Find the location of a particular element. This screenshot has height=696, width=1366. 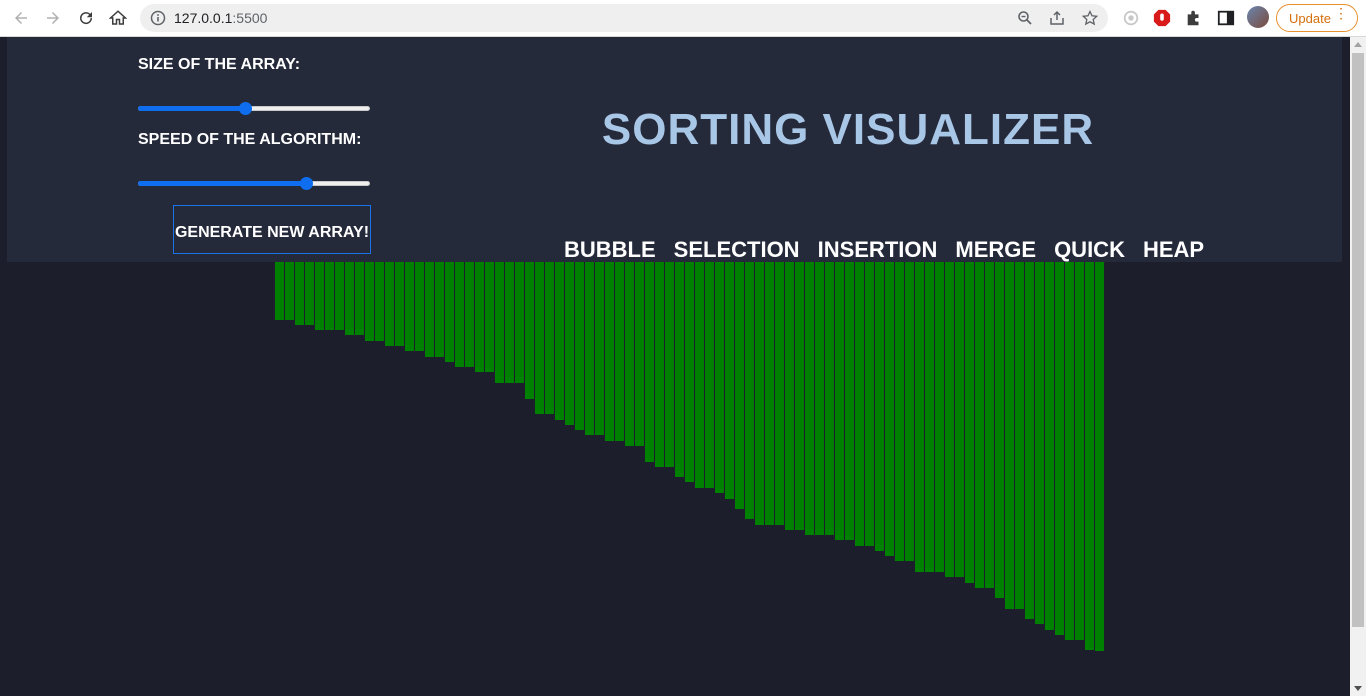

algo-quick-button: QUICK is located at coordinates (1089, 250).